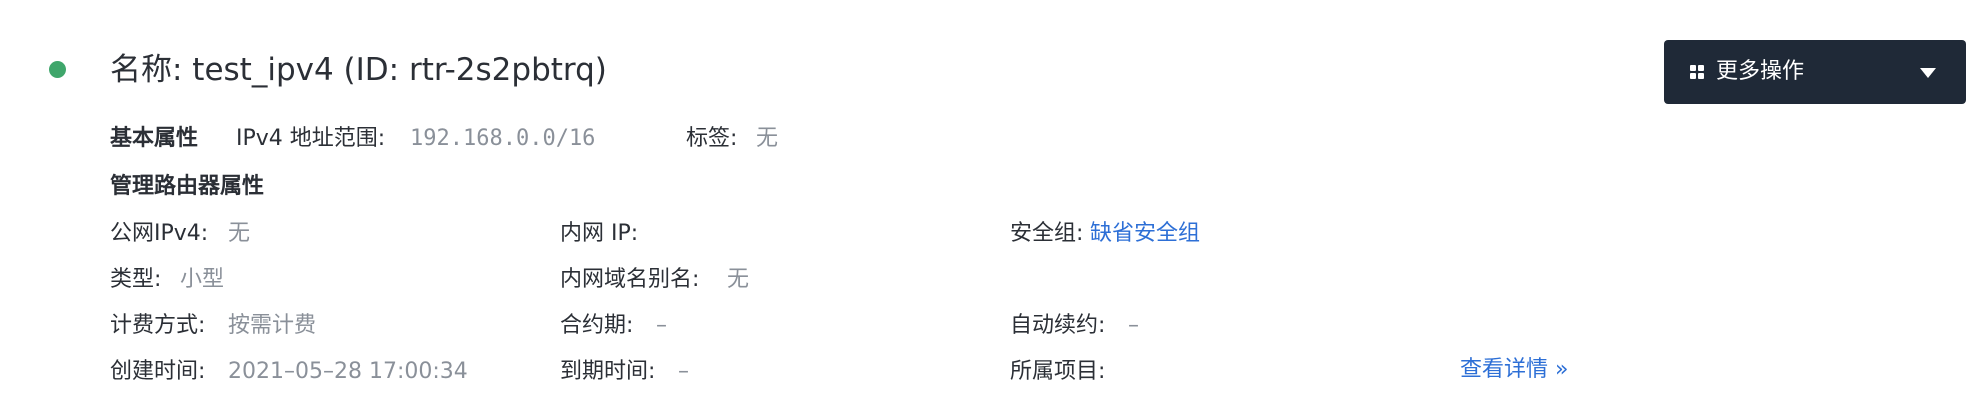  What do you see at coordinates (1058, 325) in the screenshot?
I see `auto-renew-label: 自动续约:` at bounding box center [1058, 325].